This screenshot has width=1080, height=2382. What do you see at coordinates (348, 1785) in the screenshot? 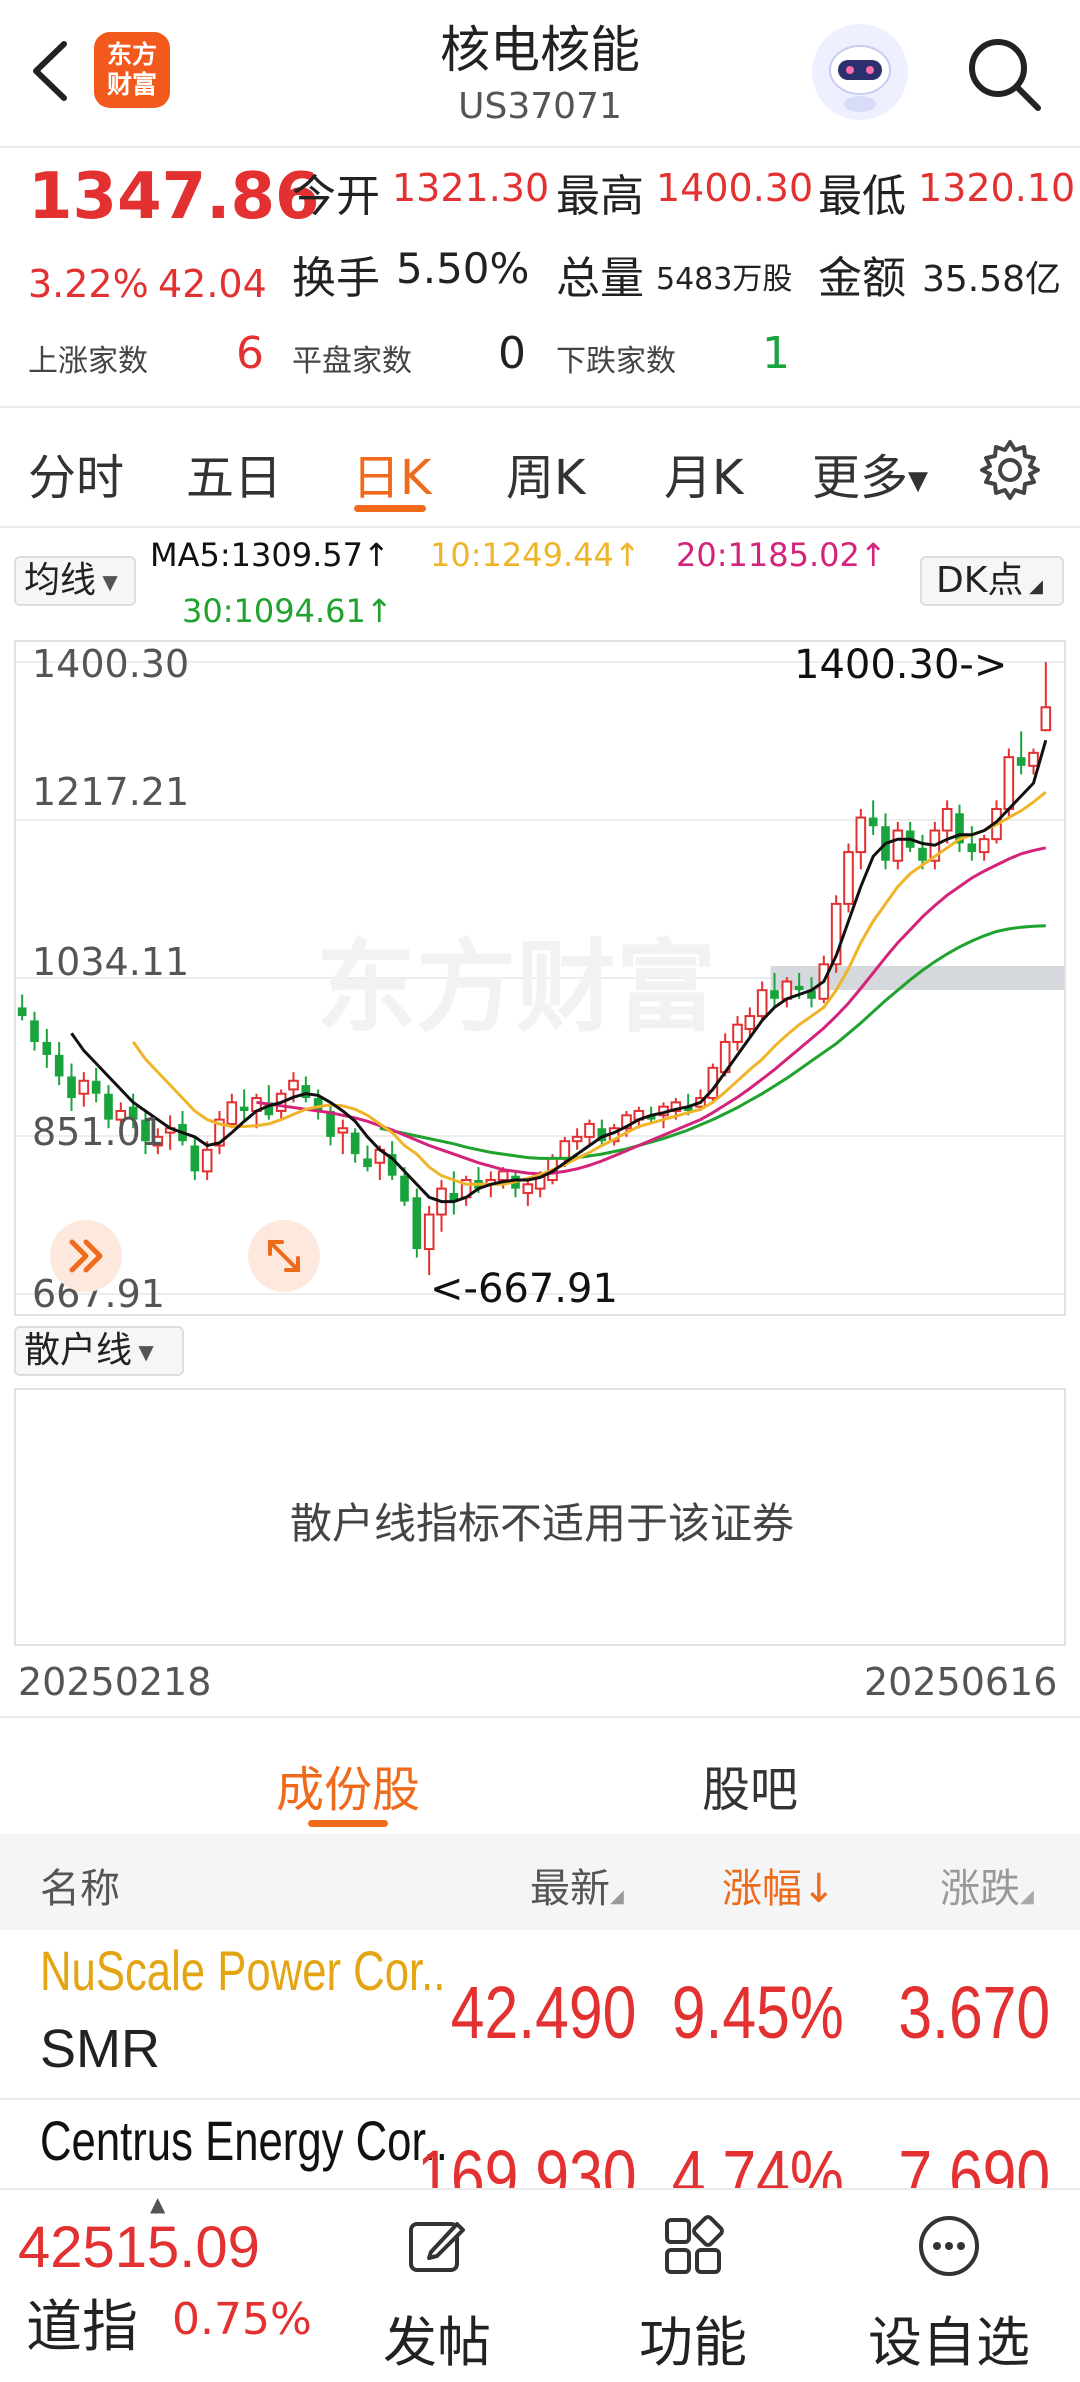
I see `tab-constituents: 成份股` at bounding box center [348, 1785].